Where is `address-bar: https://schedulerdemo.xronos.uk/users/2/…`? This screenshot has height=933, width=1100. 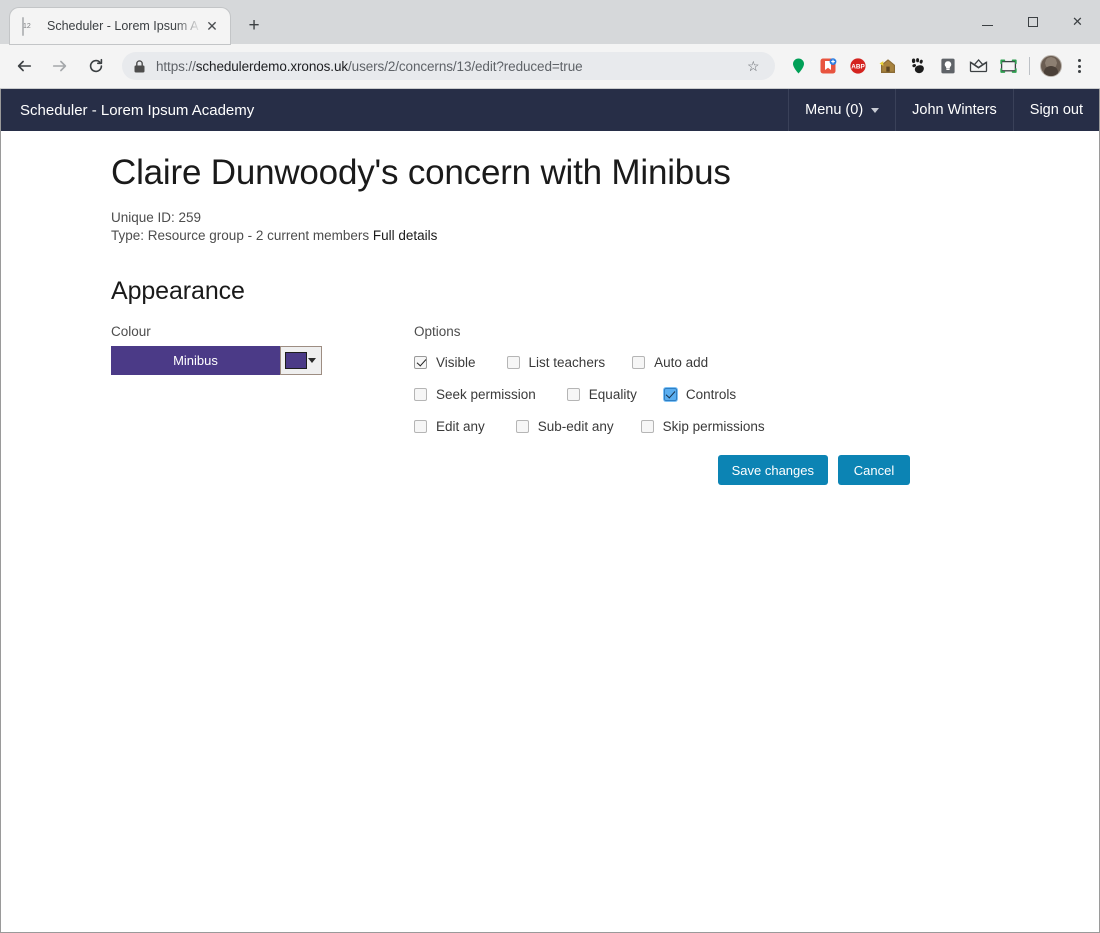
address-bar: https://schedulerdemo.xronos.uk/users/2/… is located at coordinates (448, 66).